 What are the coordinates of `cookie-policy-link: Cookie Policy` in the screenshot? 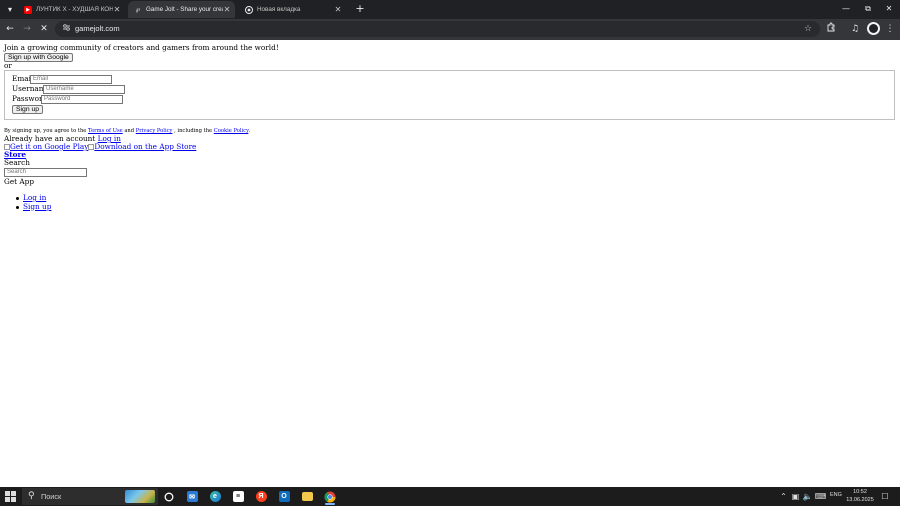 It's located at (231, 131).